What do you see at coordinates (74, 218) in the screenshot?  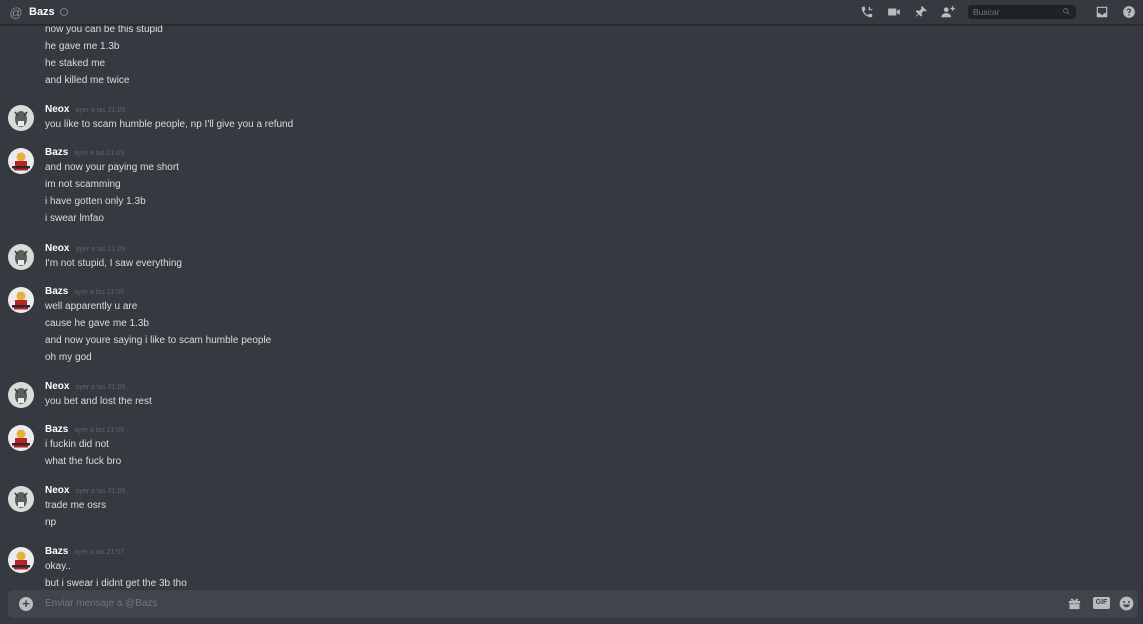 I see `message-line: i swear lmfao` at bounding box center [74, 218].